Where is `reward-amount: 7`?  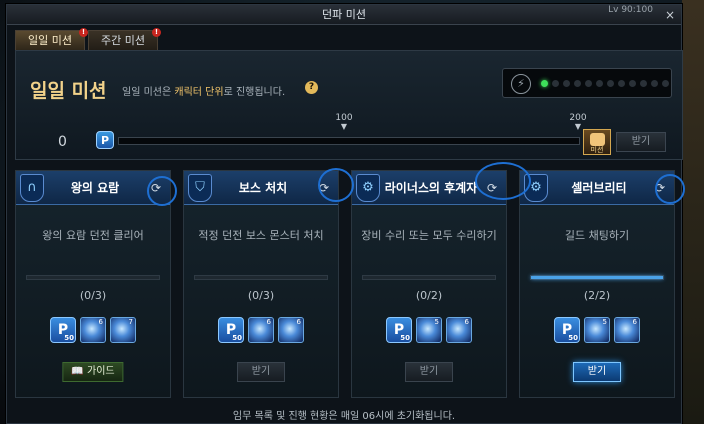 reward-amount: 7 is located at coordinates (130, 322).